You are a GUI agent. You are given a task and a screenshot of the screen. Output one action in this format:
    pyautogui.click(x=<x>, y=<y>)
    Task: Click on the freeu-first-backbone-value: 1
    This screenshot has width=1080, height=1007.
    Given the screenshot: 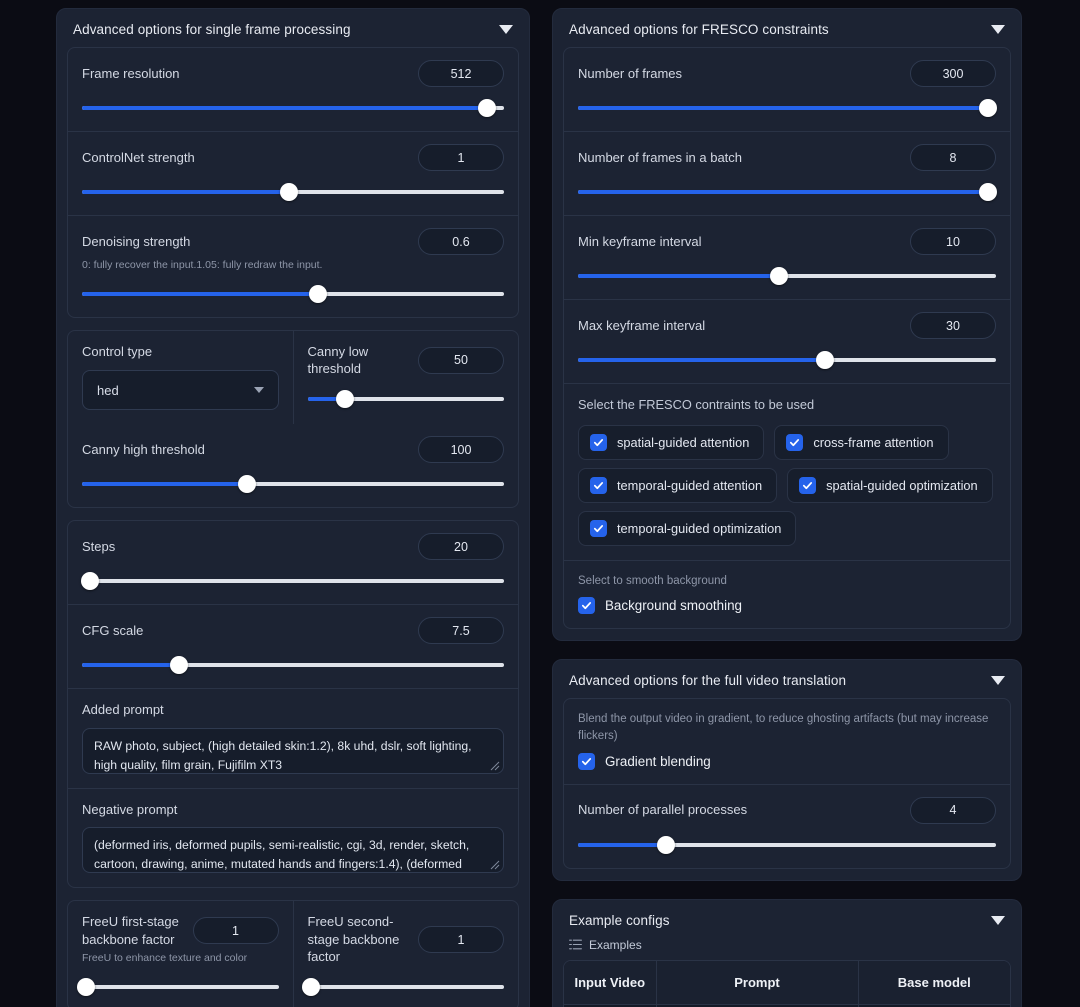 What is the action you would take?
    pyautogui.click(x=235, y=931)
    